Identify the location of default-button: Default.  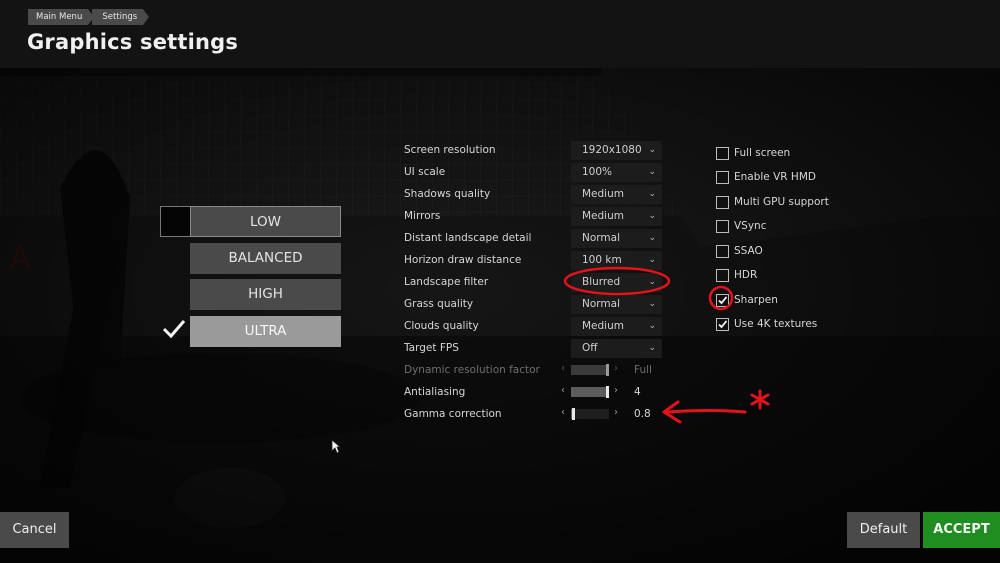
(883, 530).